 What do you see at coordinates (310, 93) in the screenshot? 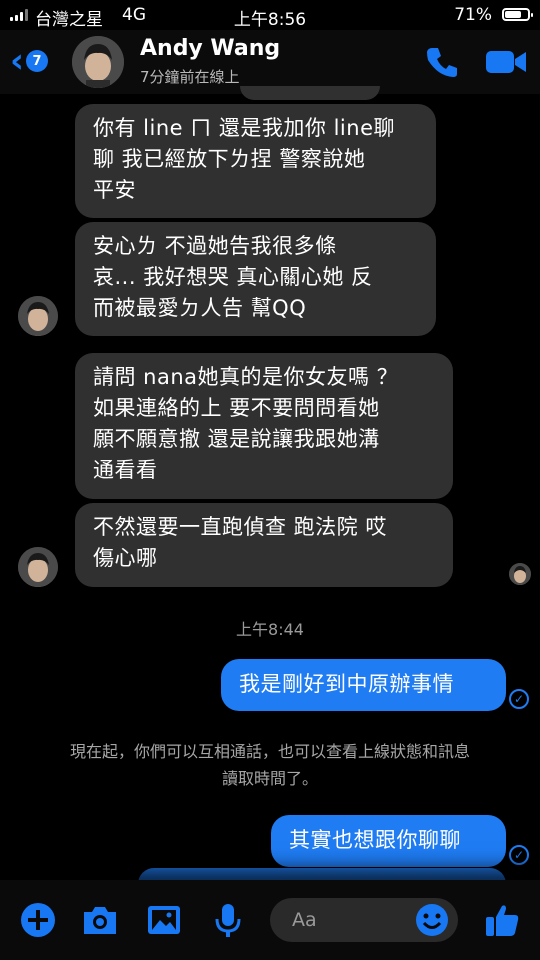
I see `partial-message-bubble` at bounding box center [310, 93].